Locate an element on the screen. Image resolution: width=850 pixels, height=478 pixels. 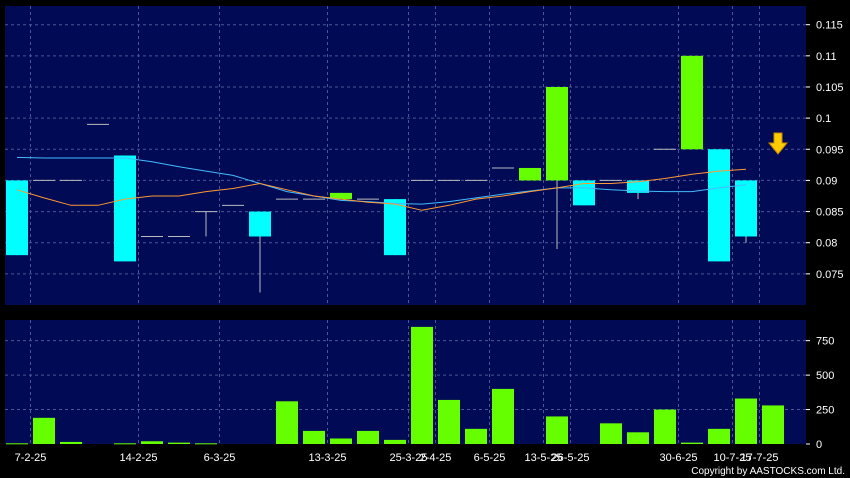
volume-tick-label: 500 is located at coordinates (825, 376).